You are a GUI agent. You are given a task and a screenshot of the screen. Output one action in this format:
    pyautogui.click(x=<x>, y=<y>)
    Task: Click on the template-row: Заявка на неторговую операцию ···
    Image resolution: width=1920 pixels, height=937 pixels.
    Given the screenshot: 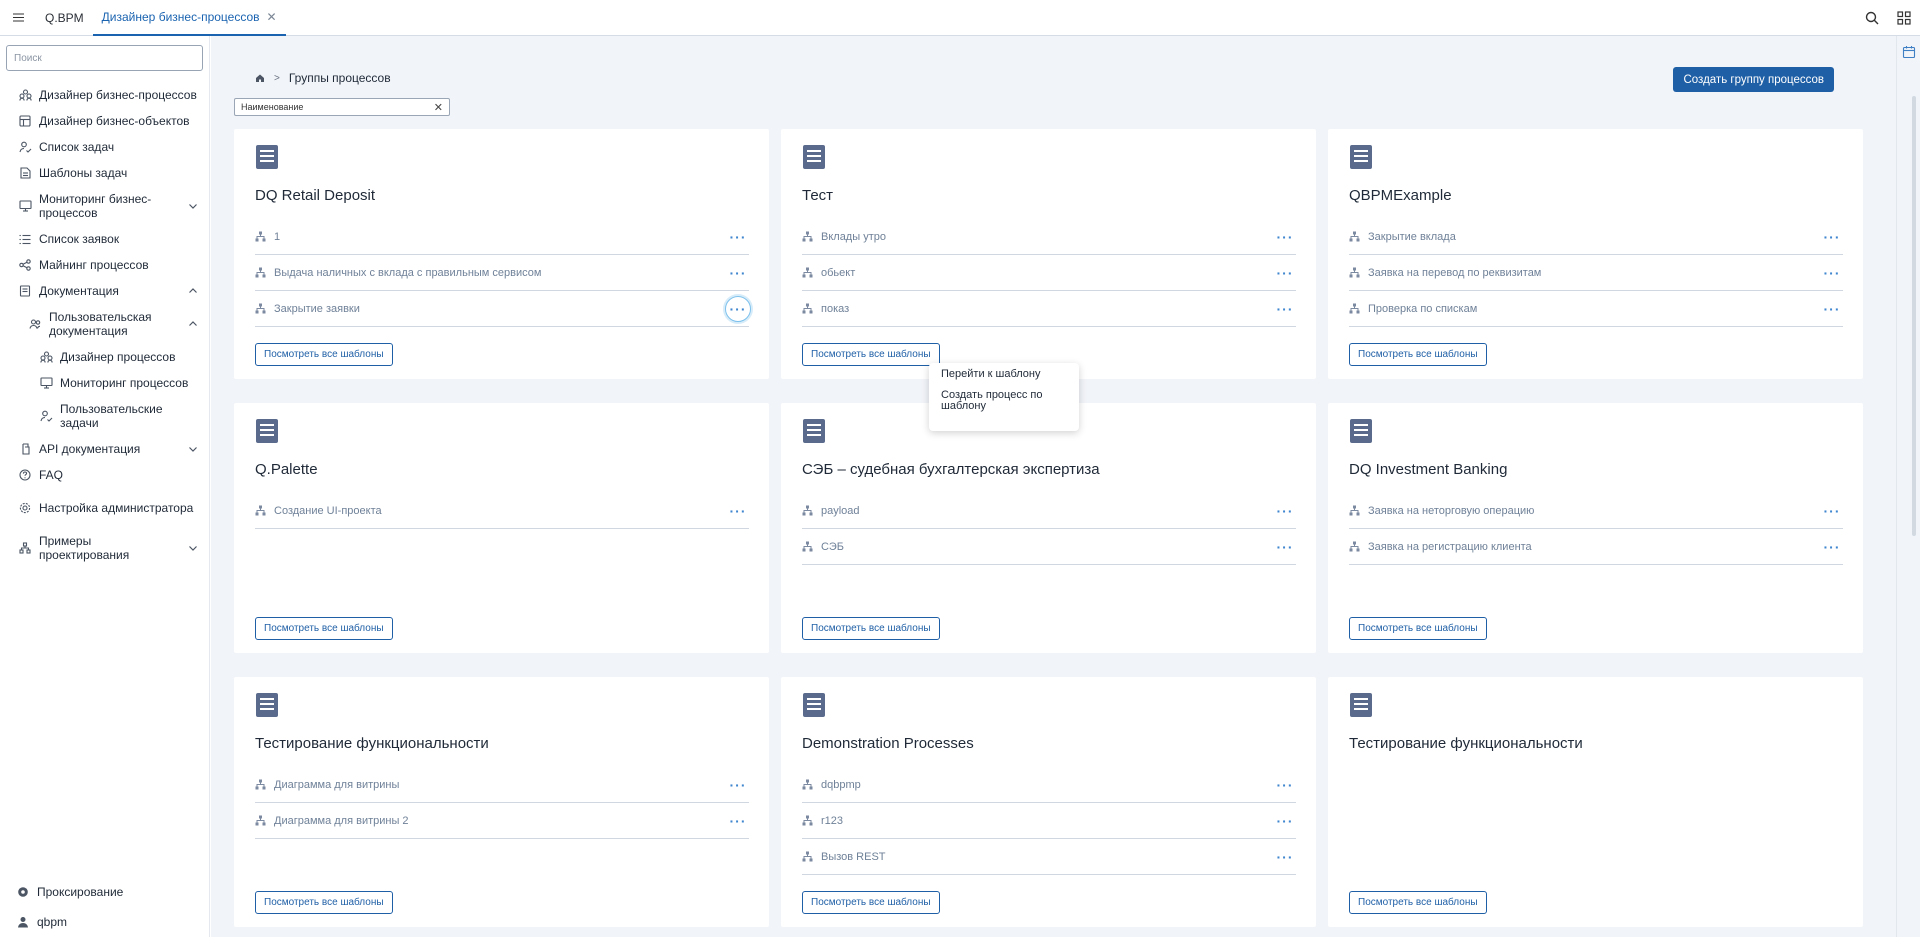 What is the action you would take?
    pyautogui.click(x=1596, y=511)
    